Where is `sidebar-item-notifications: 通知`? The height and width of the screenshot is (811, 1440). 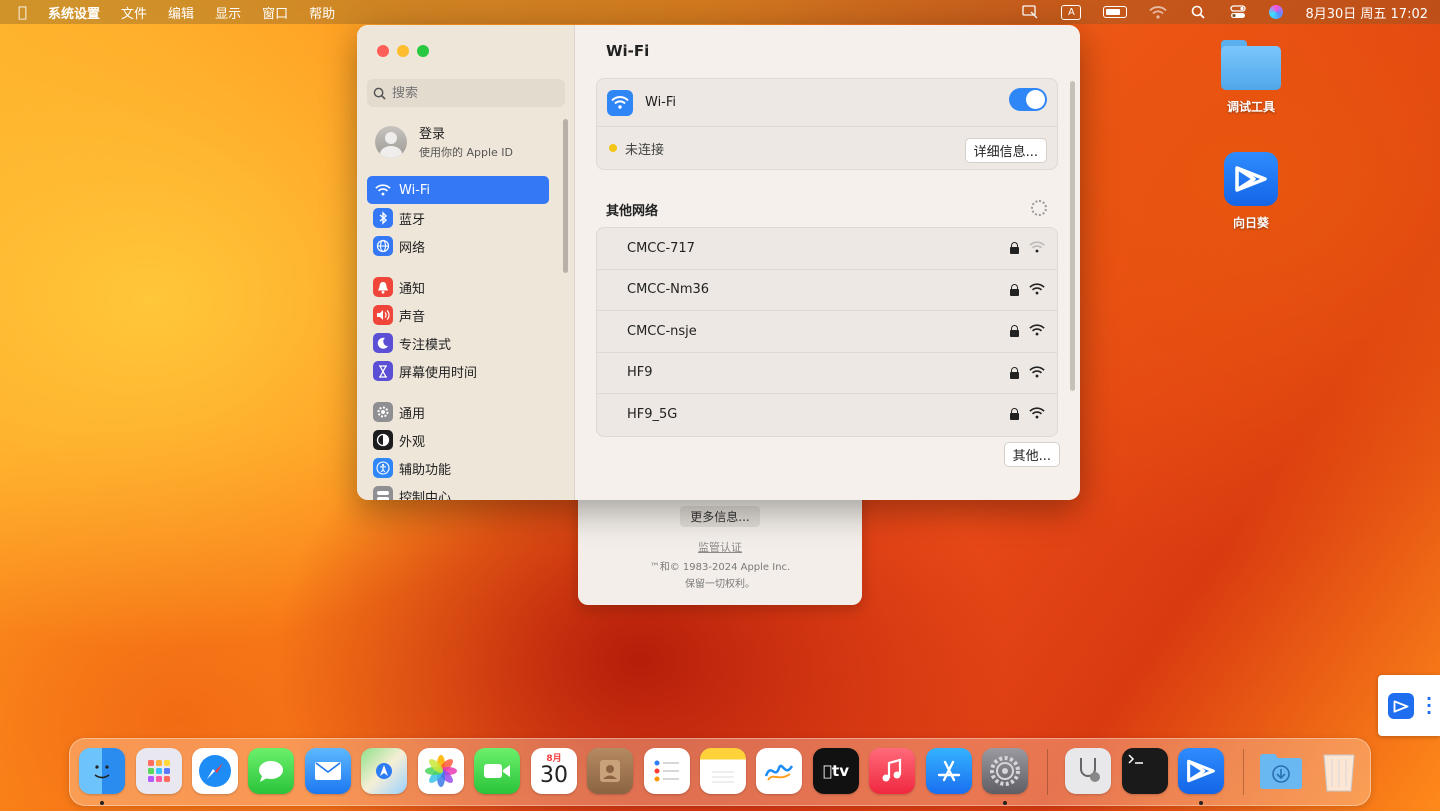
sidebar-item-notifications: 通知 is located at coordinates (458, 287).